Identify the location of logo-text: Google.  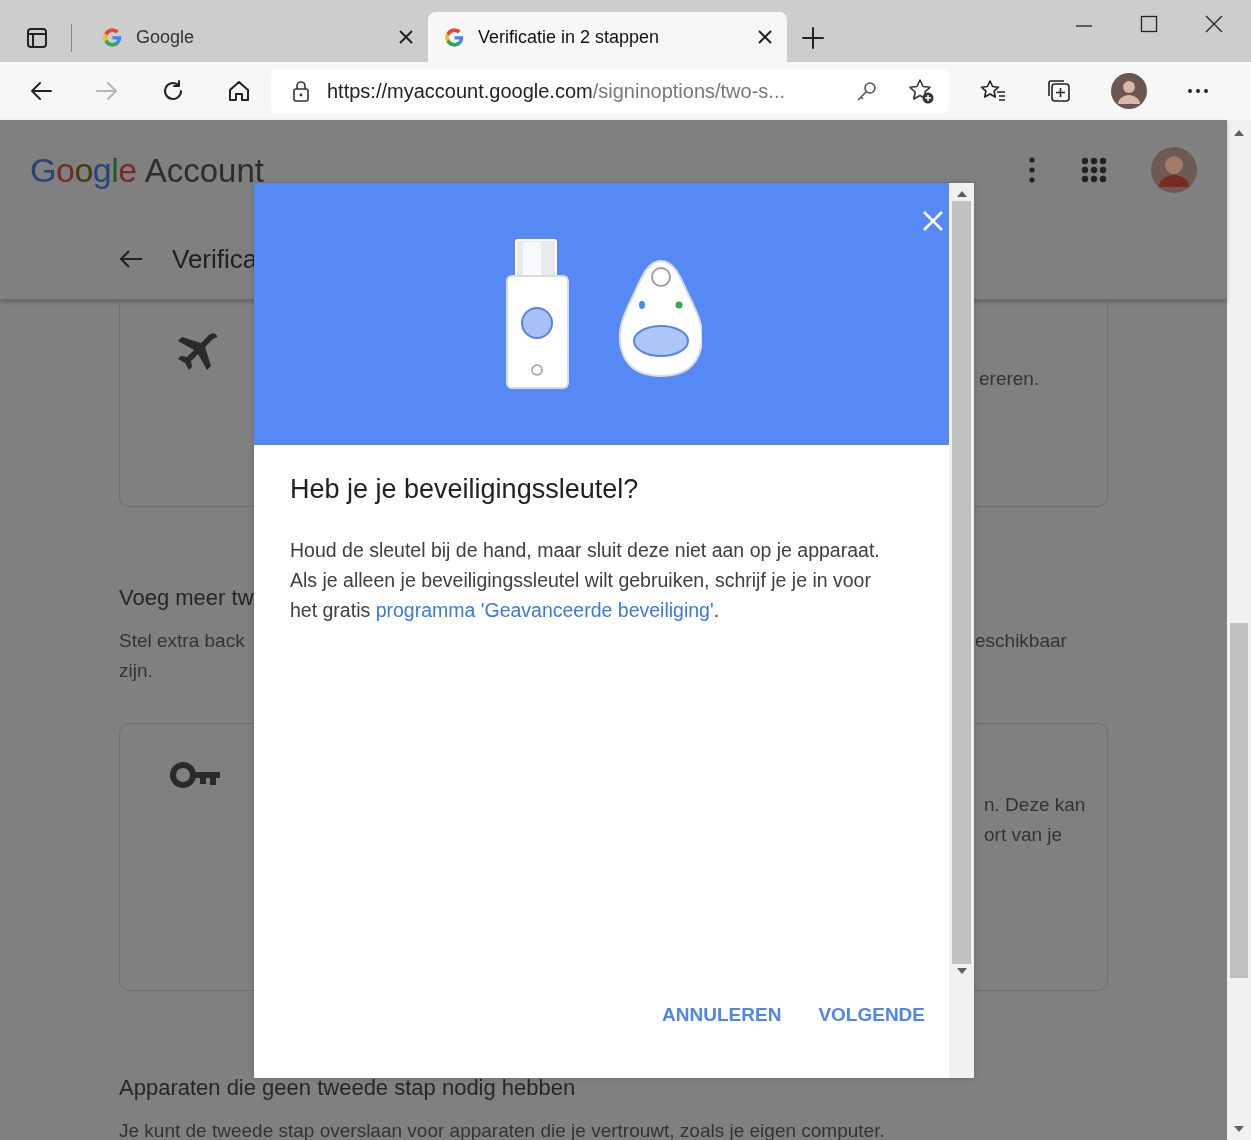
(83, 170).